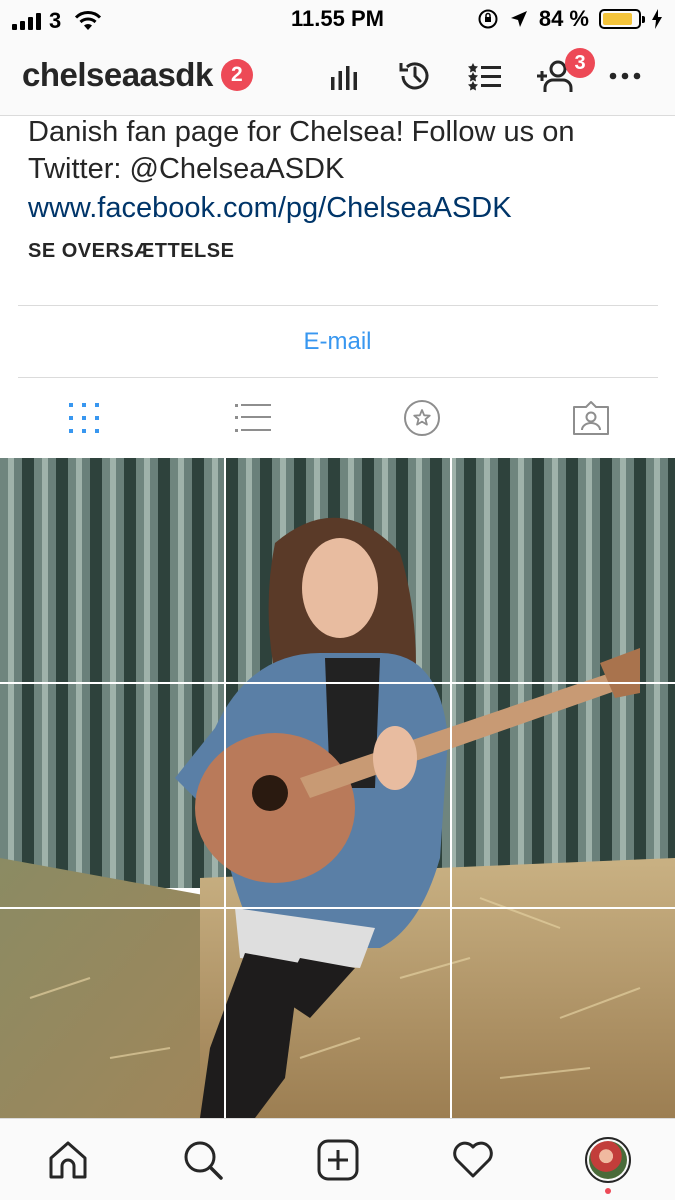  Describe the element at coordinates (564, 73) in the screenshot. I see `follow-requests-button: 3` at that location.